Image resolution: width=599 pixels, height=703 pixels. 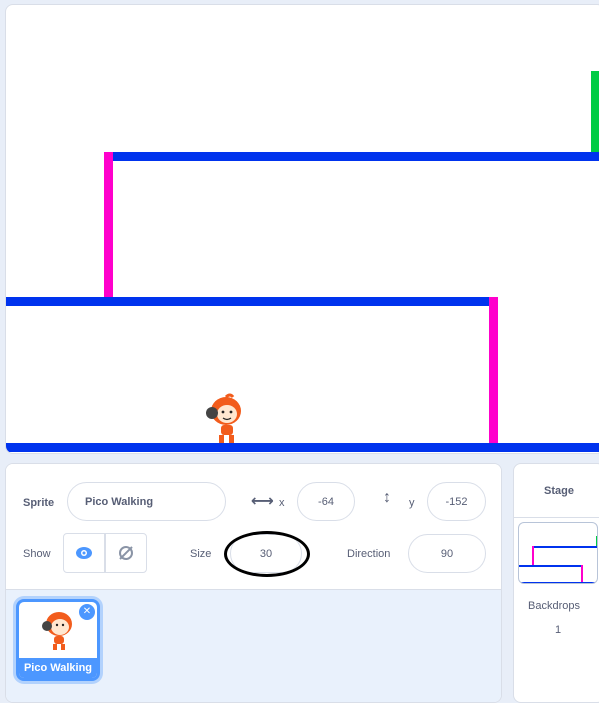 I want to click on show-visible-toggle, so click(x=84, y=553).